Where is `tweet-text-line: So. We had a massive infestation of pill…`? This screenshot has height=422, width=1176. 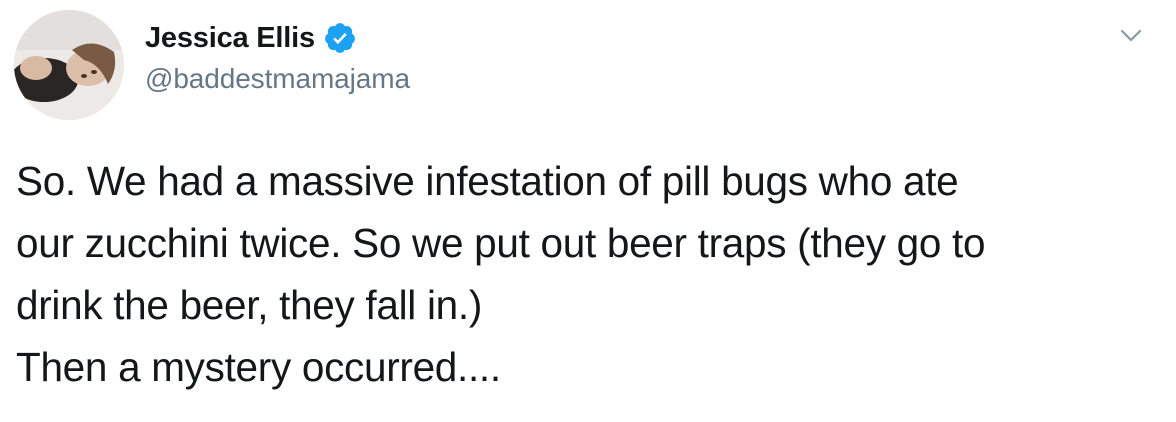 tweet-text-line: So. We had a massive infestation of pill… is located at coordinates (487, 181).